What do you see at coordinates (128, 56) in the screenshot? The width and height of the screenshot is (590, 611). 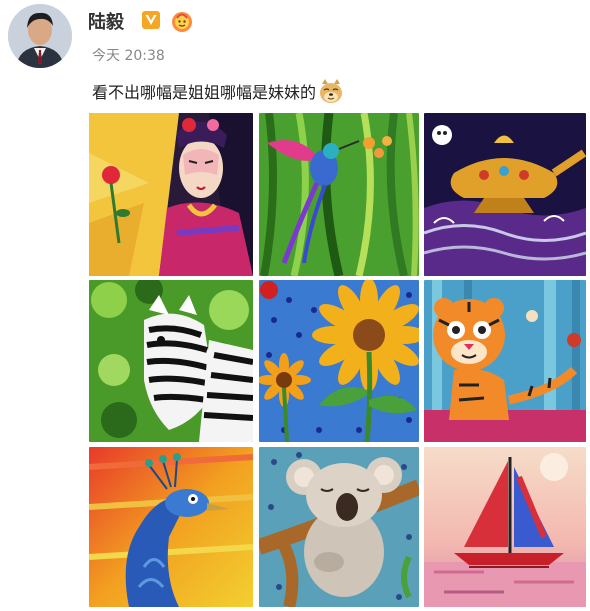 I see `post-timestamp: 今天 20:38` at bounding box center [128, 56].